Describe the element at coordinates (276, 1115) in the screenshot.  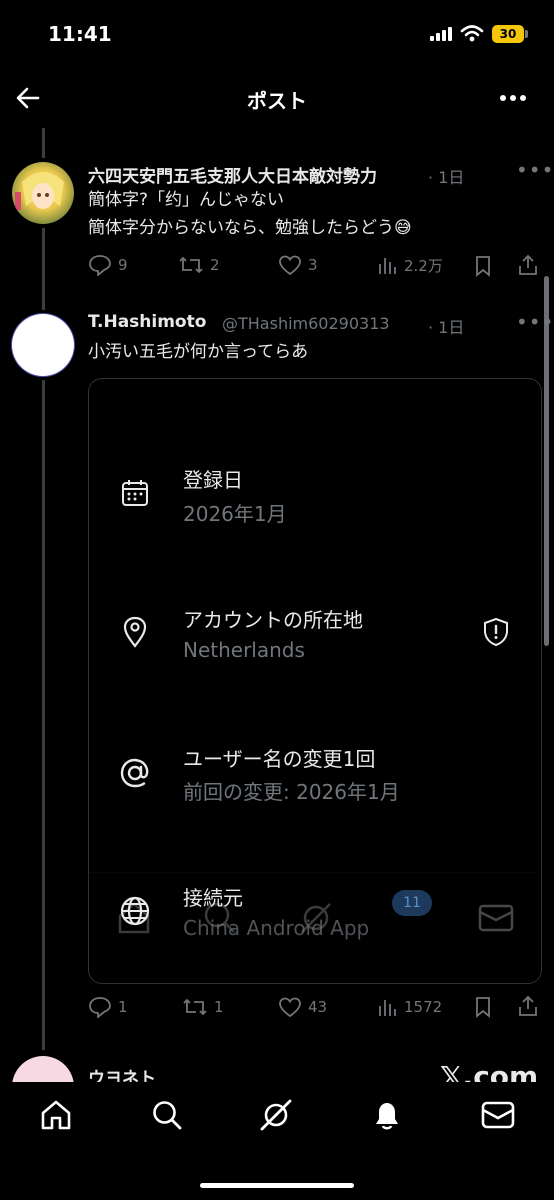
I see `grok-icon` at that location.